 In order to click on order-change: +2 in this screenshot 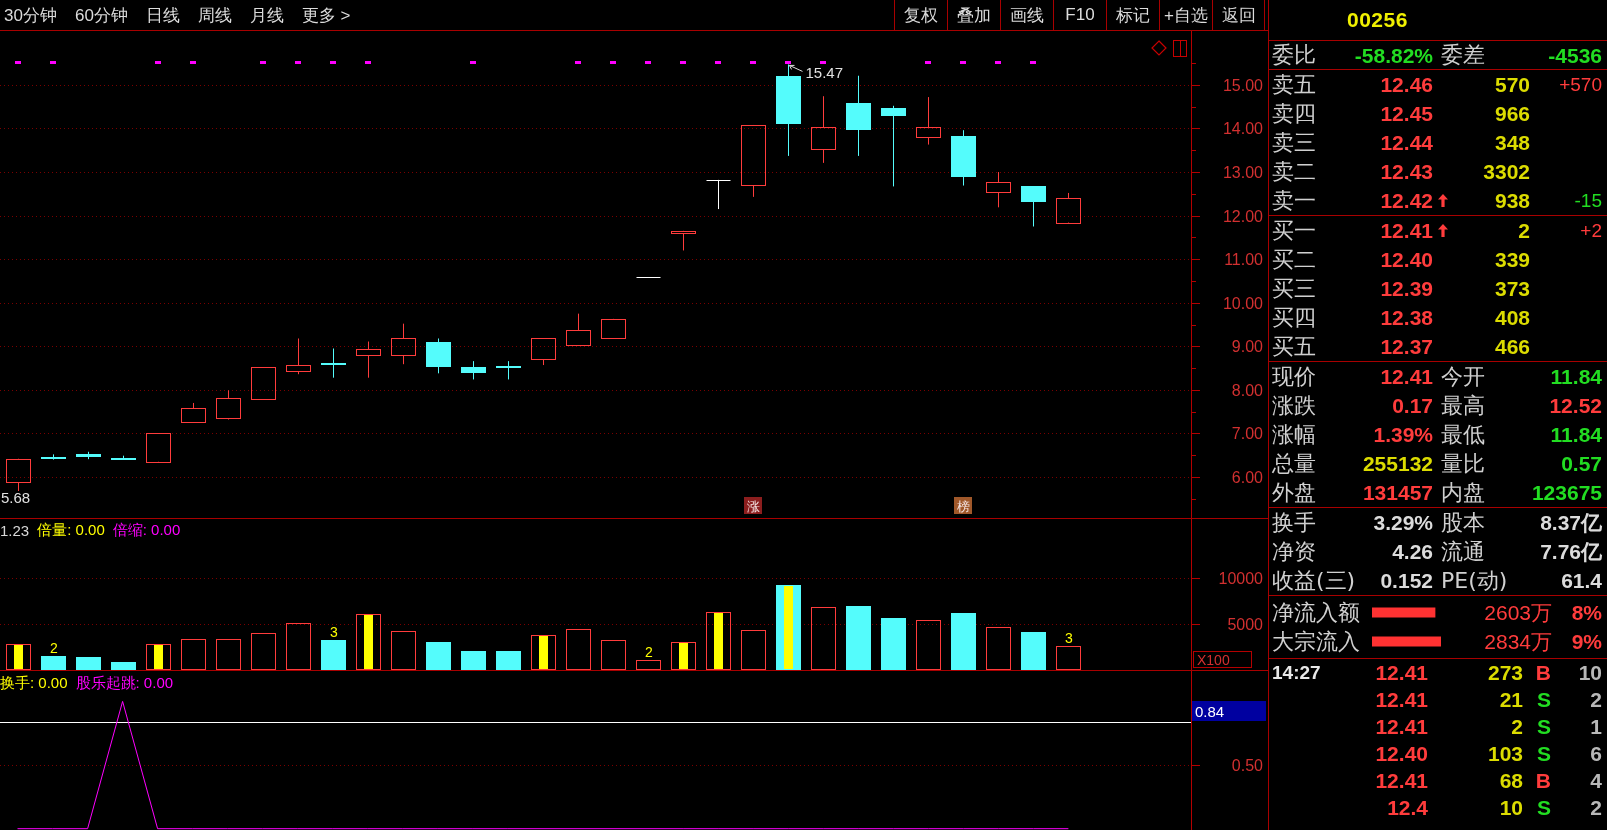, I will do `click(1590, 230)`.